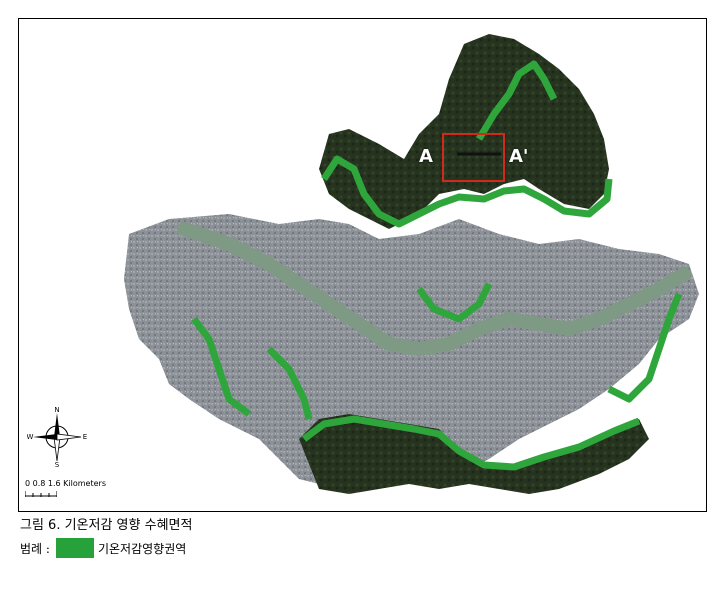 The image size is (723, 597). I want to click on section-marker-a-prime: A', so click(519, 156).